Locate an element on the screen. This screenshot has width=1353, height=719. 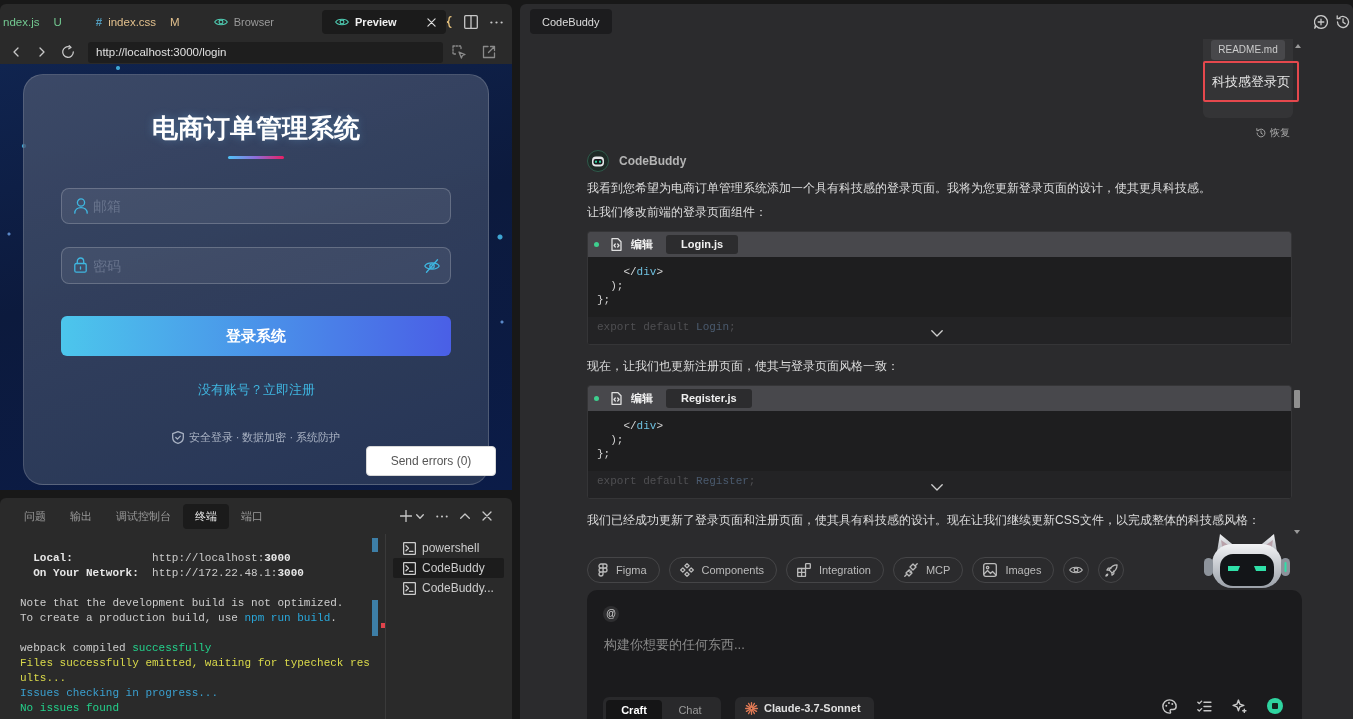
attachment-chip: README.md is located at coordinates (1248, 50).